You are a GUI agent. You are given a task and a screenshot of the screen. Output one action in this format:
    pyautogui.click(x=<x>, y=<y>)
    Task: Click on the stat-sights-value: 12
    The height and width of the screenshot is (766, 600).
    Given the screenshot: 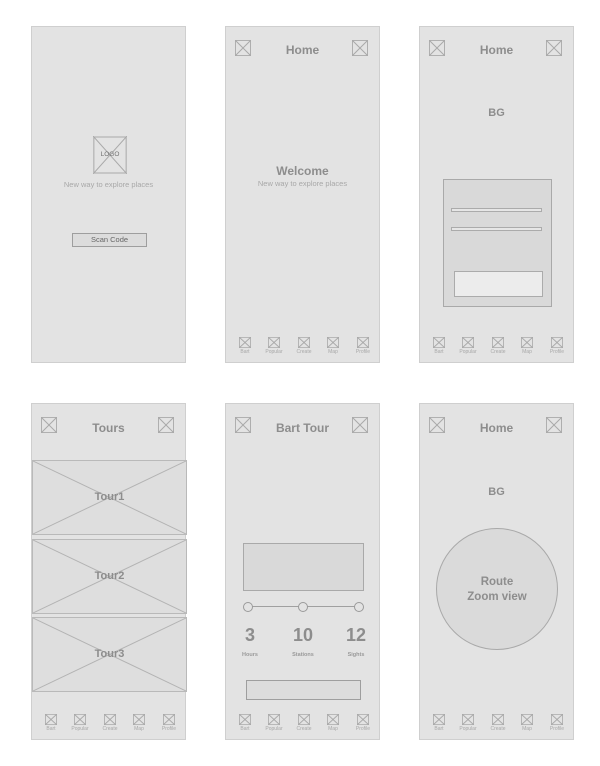 What is the action you would take?
    pyautogui.click(x=356, y=635)
    